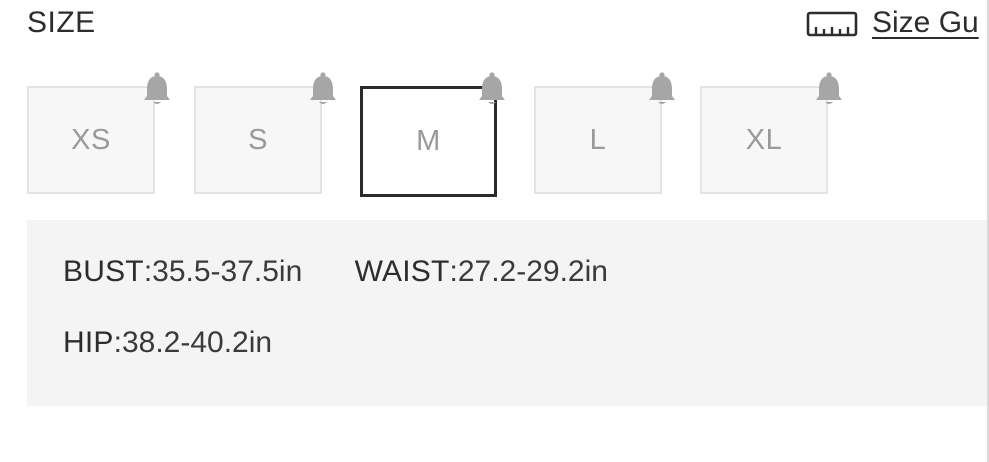  Describe the element at coordinates (61, 22) in the screenshot. I see `size-heading: SIZE` at that location.